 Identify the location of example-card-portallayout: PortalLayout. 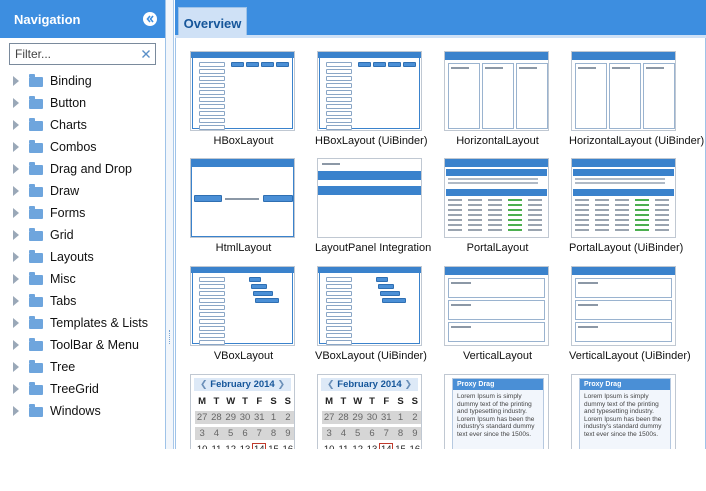
(505, 210).